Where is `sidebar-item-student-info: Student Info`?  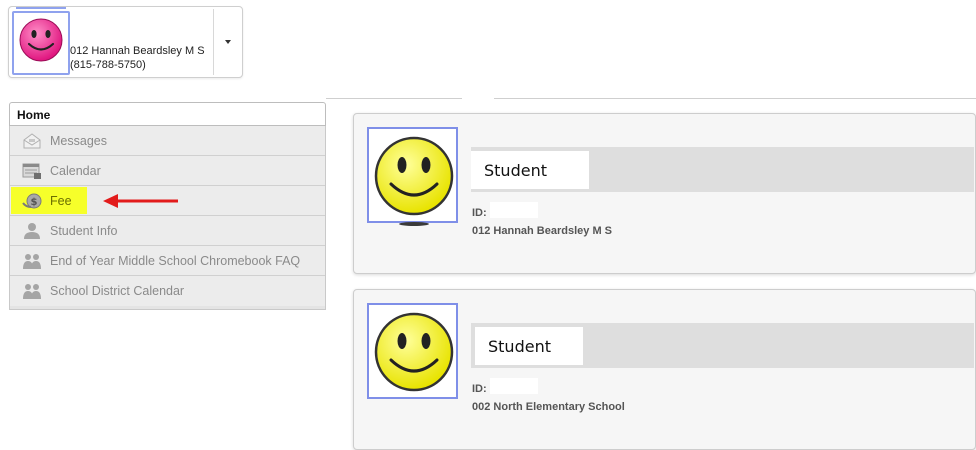
sidebar-item-student-info: Student Info is located at coordinates (167, 231).